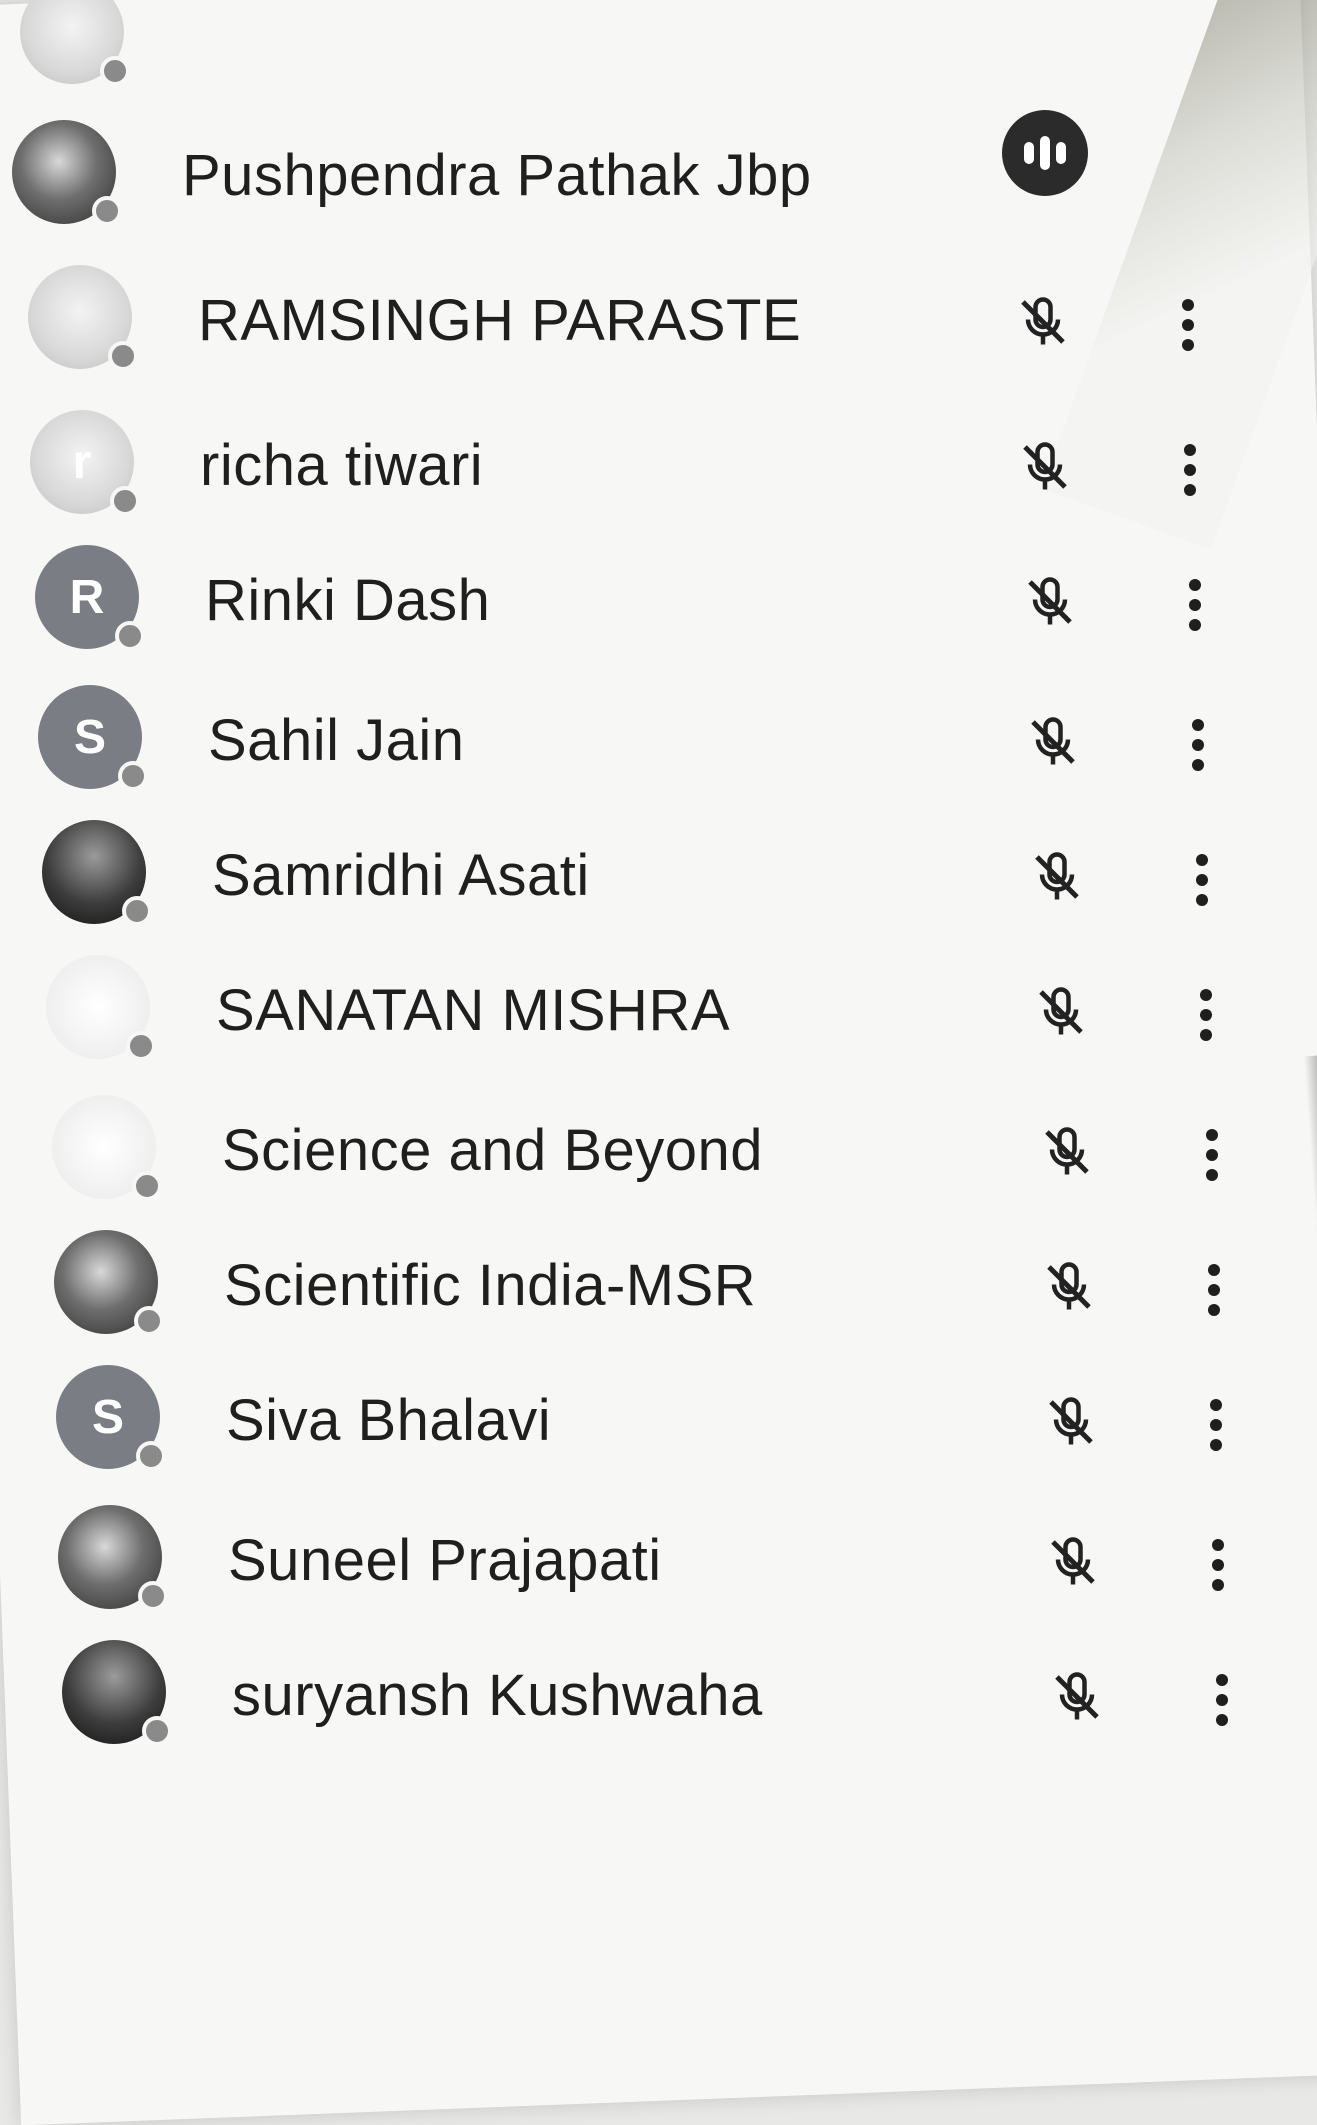  I want to click on participant-name: Rinki Dash, so click(348, 600).